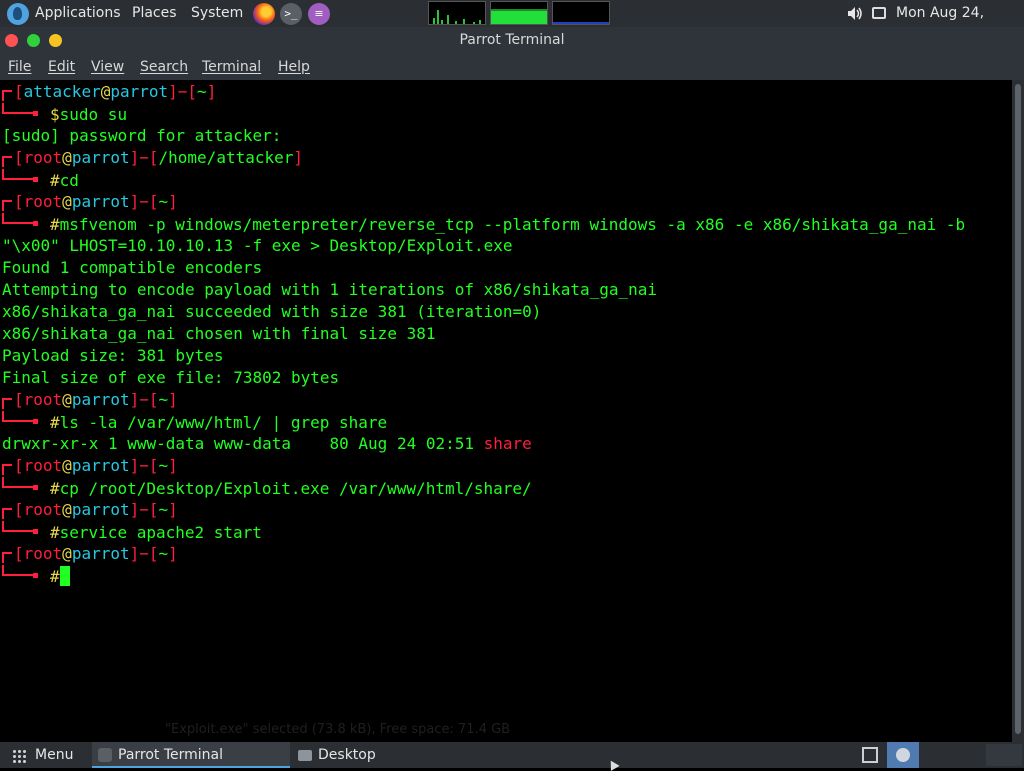 Image resolution: width=1024 pixels, height=771 pixels. Describe the element at coordinates (69, 180) in the screenshot. I see `command-text: cd` at that location.